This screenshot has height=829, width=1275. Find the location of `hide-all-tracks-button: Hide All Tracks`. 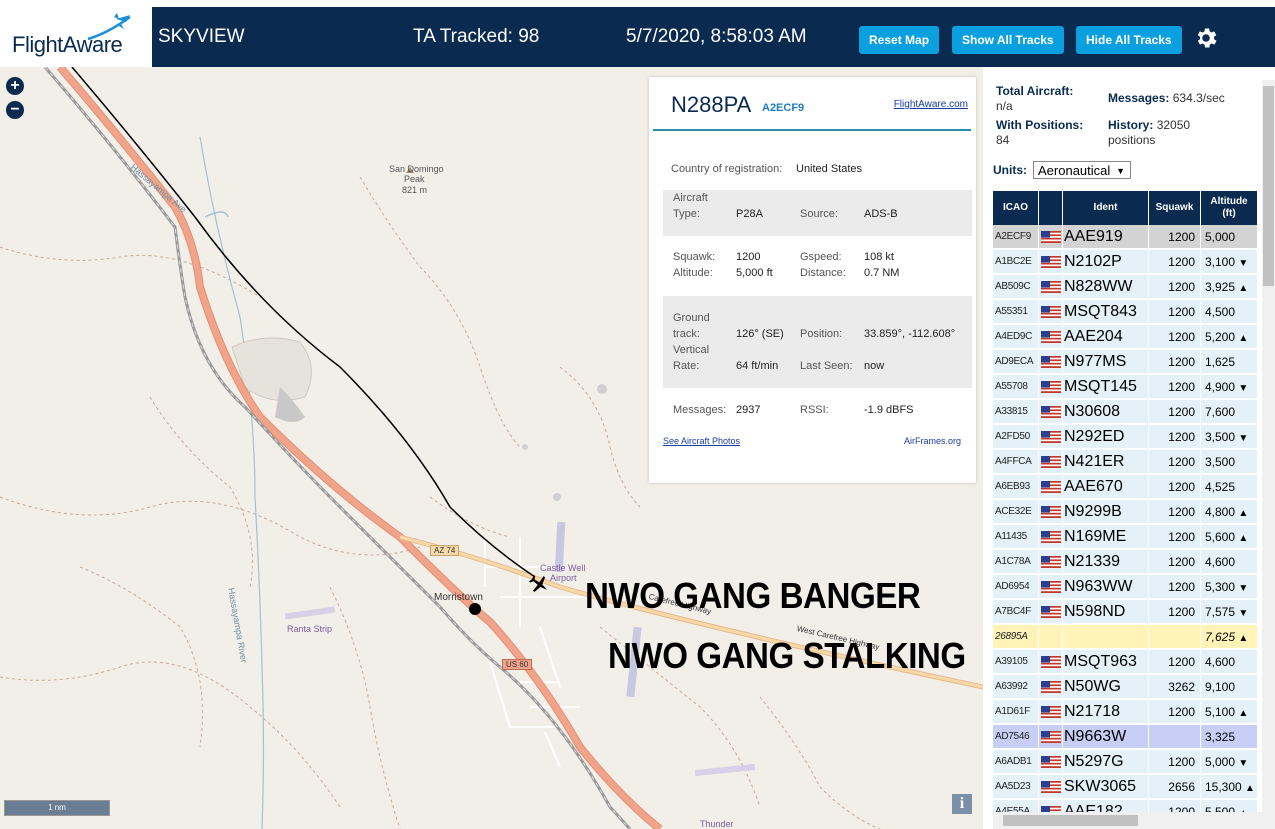

hide-all-tracks-button: Hide All Tracks is located at coordinates (1129, 40).